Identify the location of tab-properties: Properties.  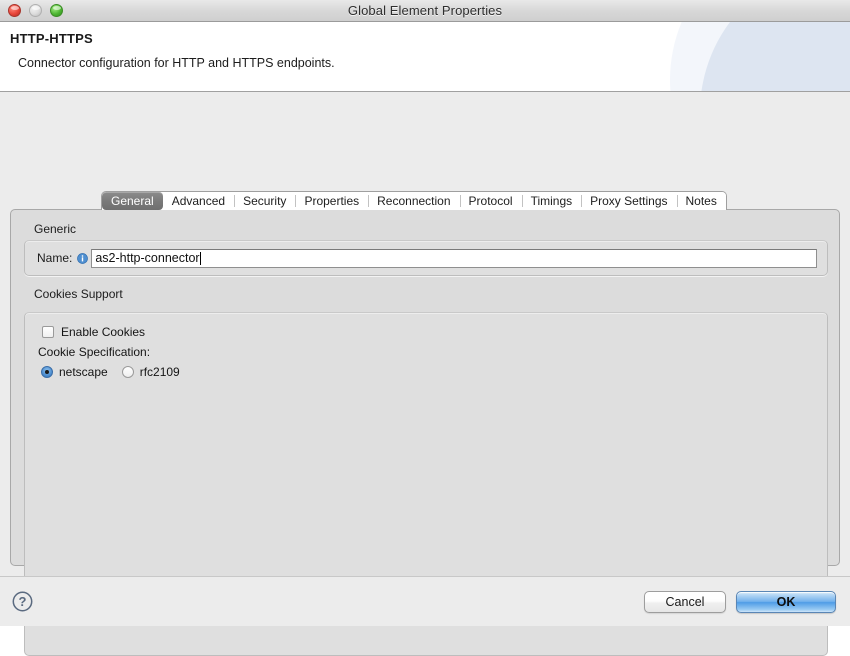
(332, 201).